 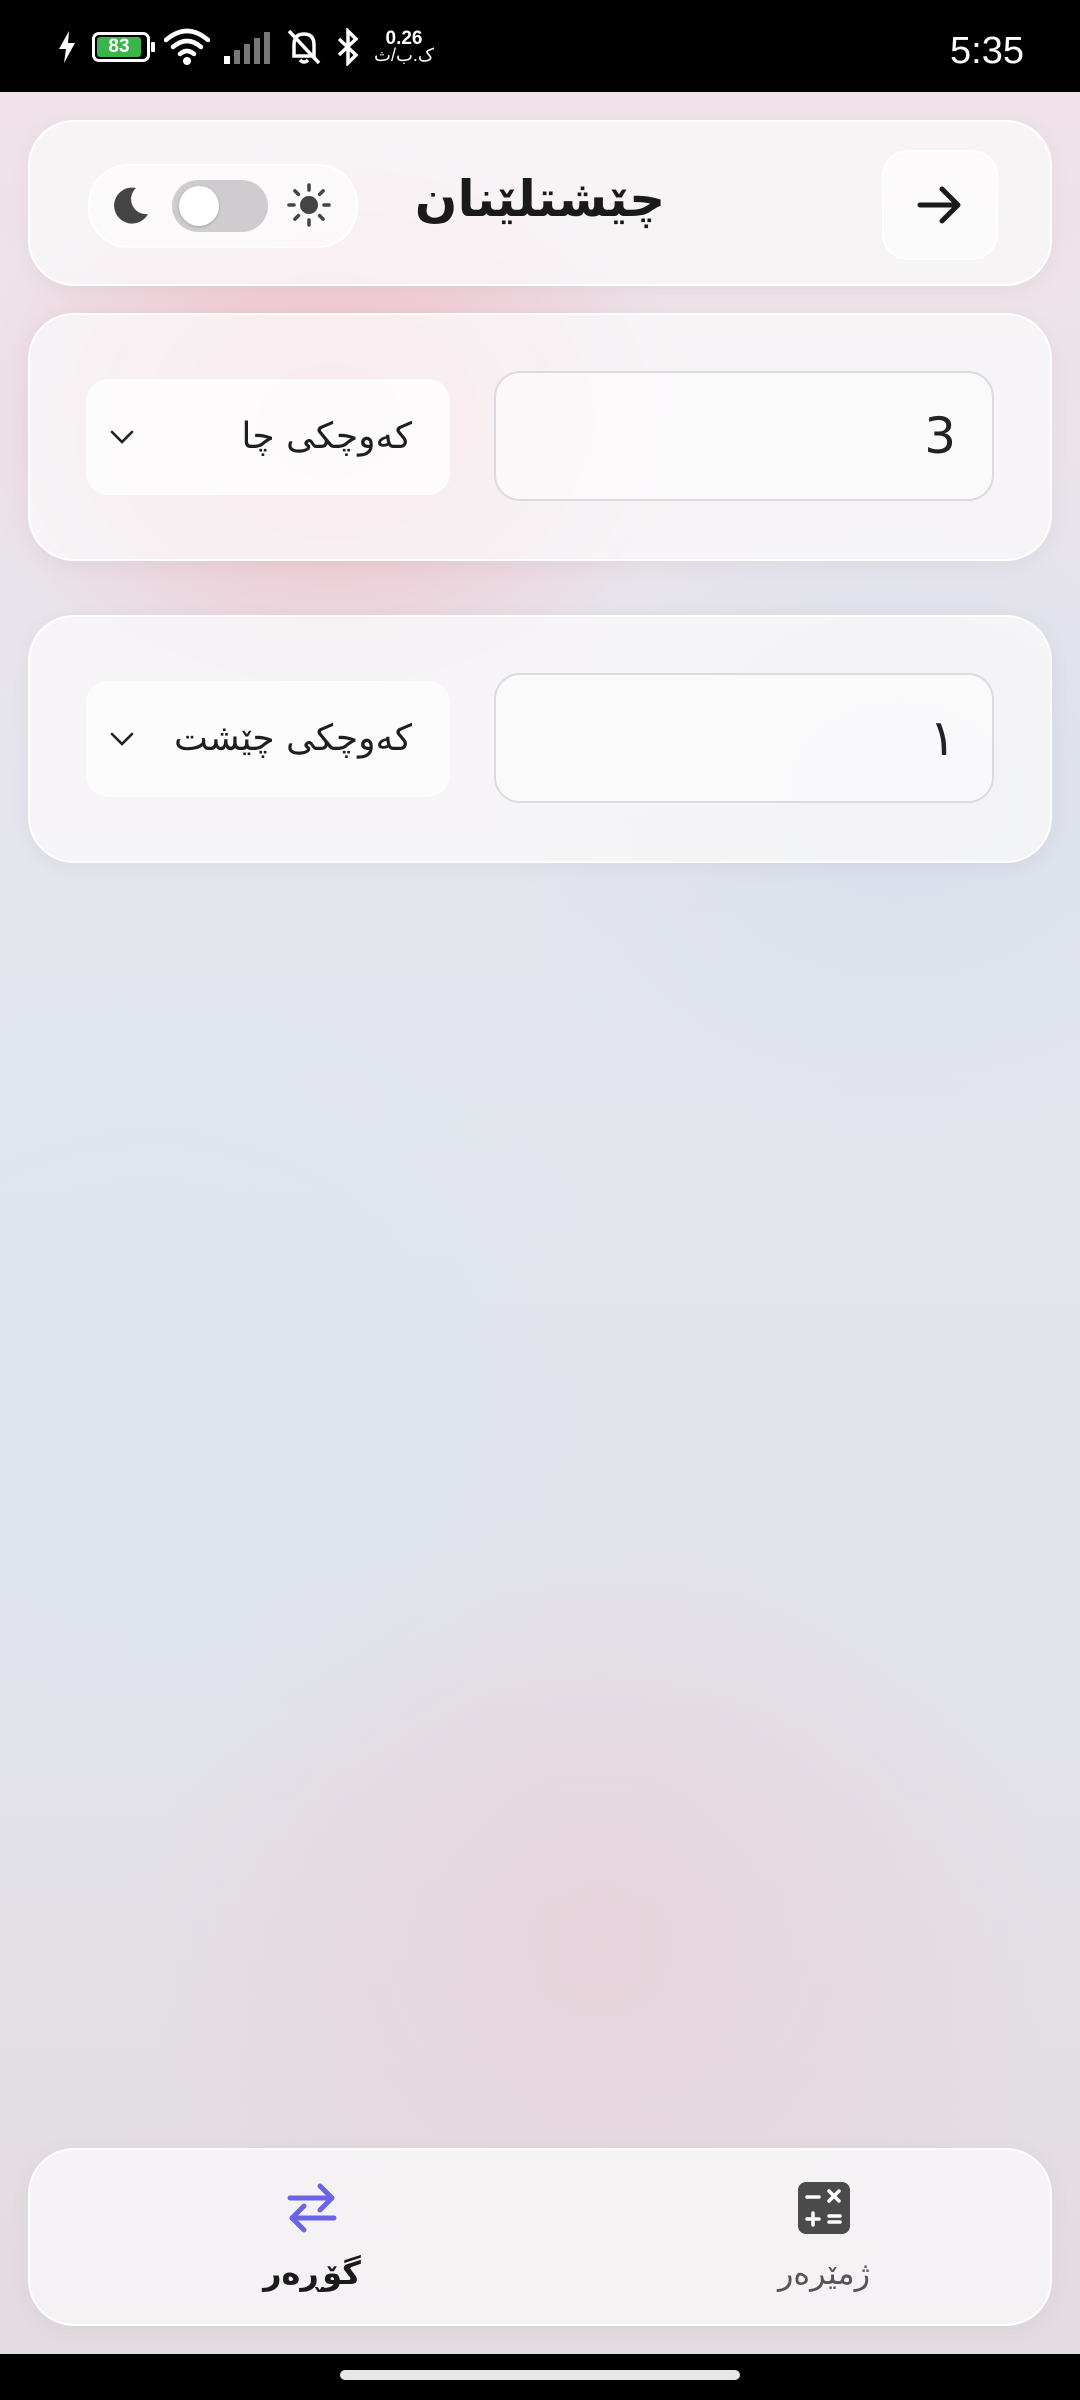 I want to click on status-bar: 83 0.26 ک.ب/ث 5:35, so click(x=540, y=46).